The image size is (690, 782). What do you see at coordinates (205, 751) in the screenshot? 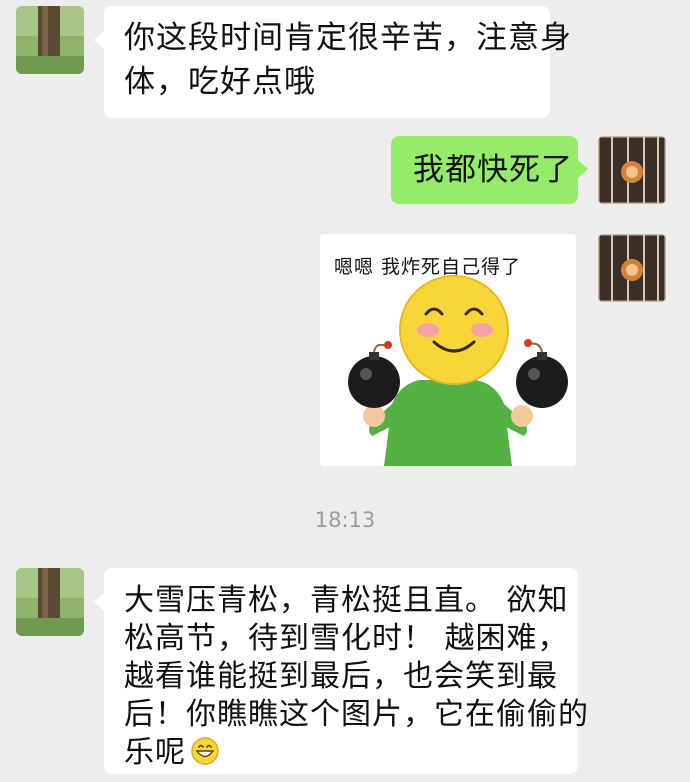
I see `grinning-face-emoji-icon` at bounding box center [205, 751].